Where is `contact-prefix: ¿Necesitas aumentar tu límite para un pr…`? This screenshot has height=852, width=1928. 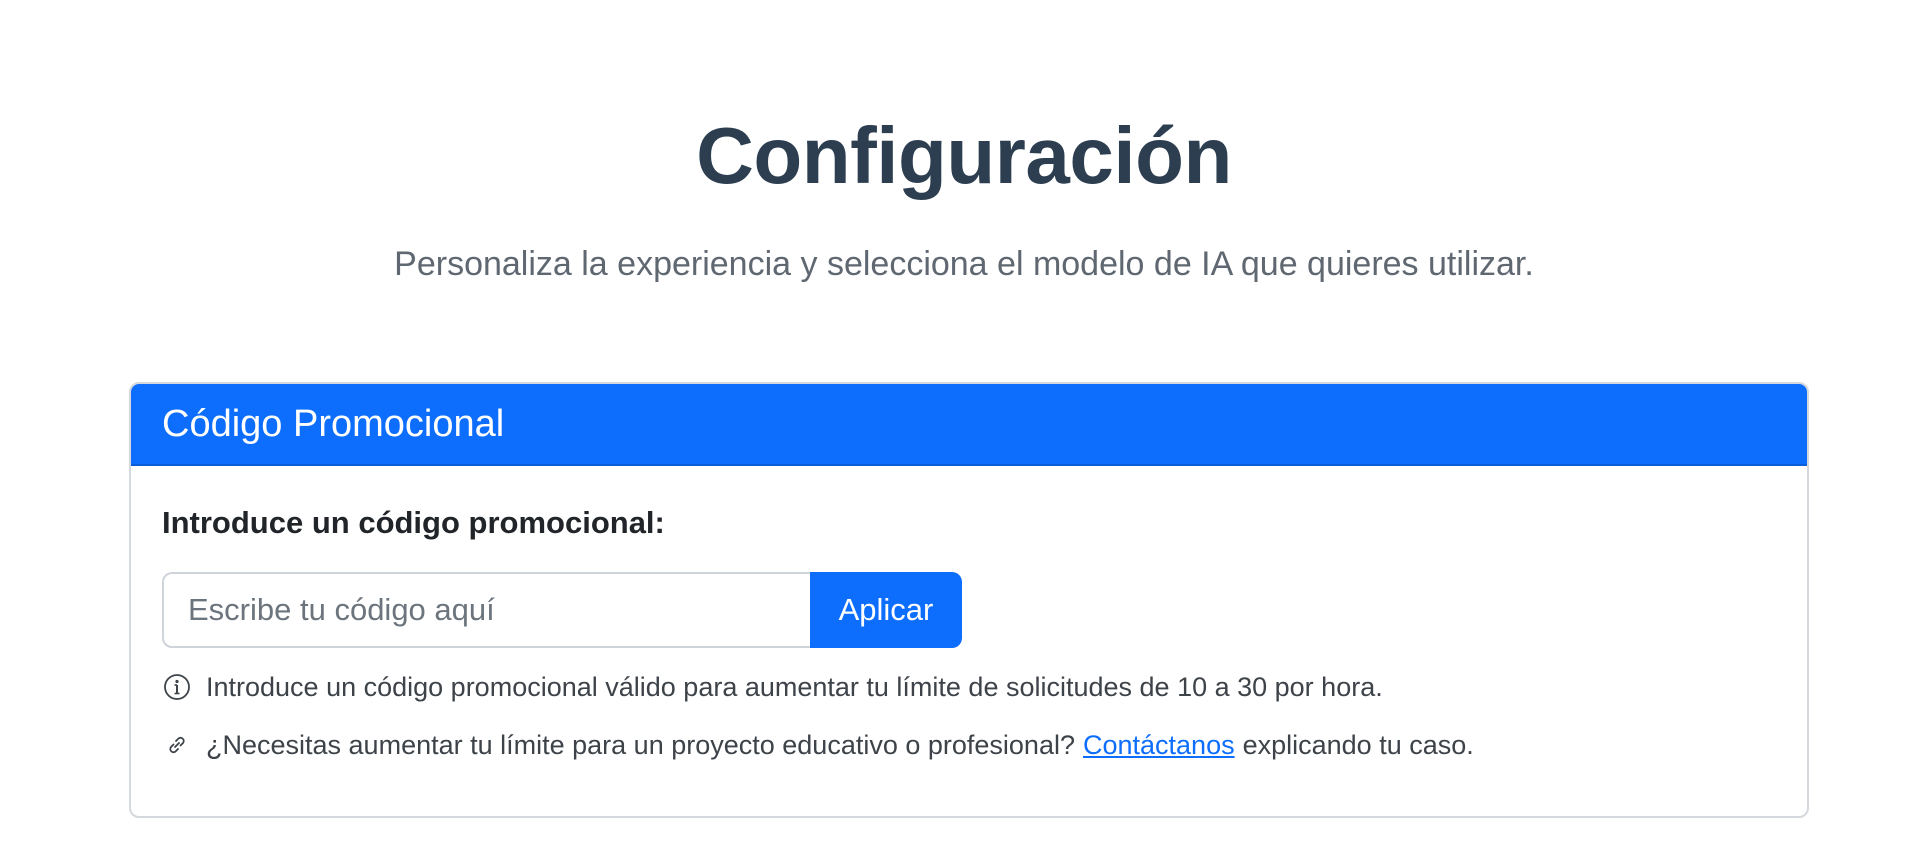 contact-prefix: ¿Necesitas aumentar tu límite para un pr… is located at coordinates (640, 745).